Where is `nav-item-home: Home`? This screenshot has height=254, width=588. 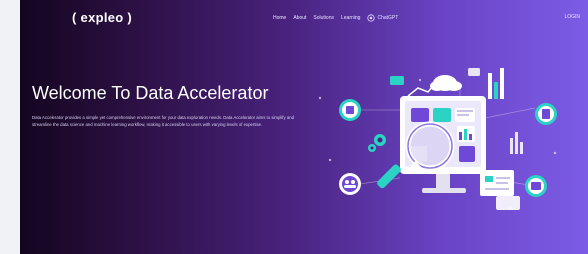
nav-item-home: Home is located at coordinates (279, 18).